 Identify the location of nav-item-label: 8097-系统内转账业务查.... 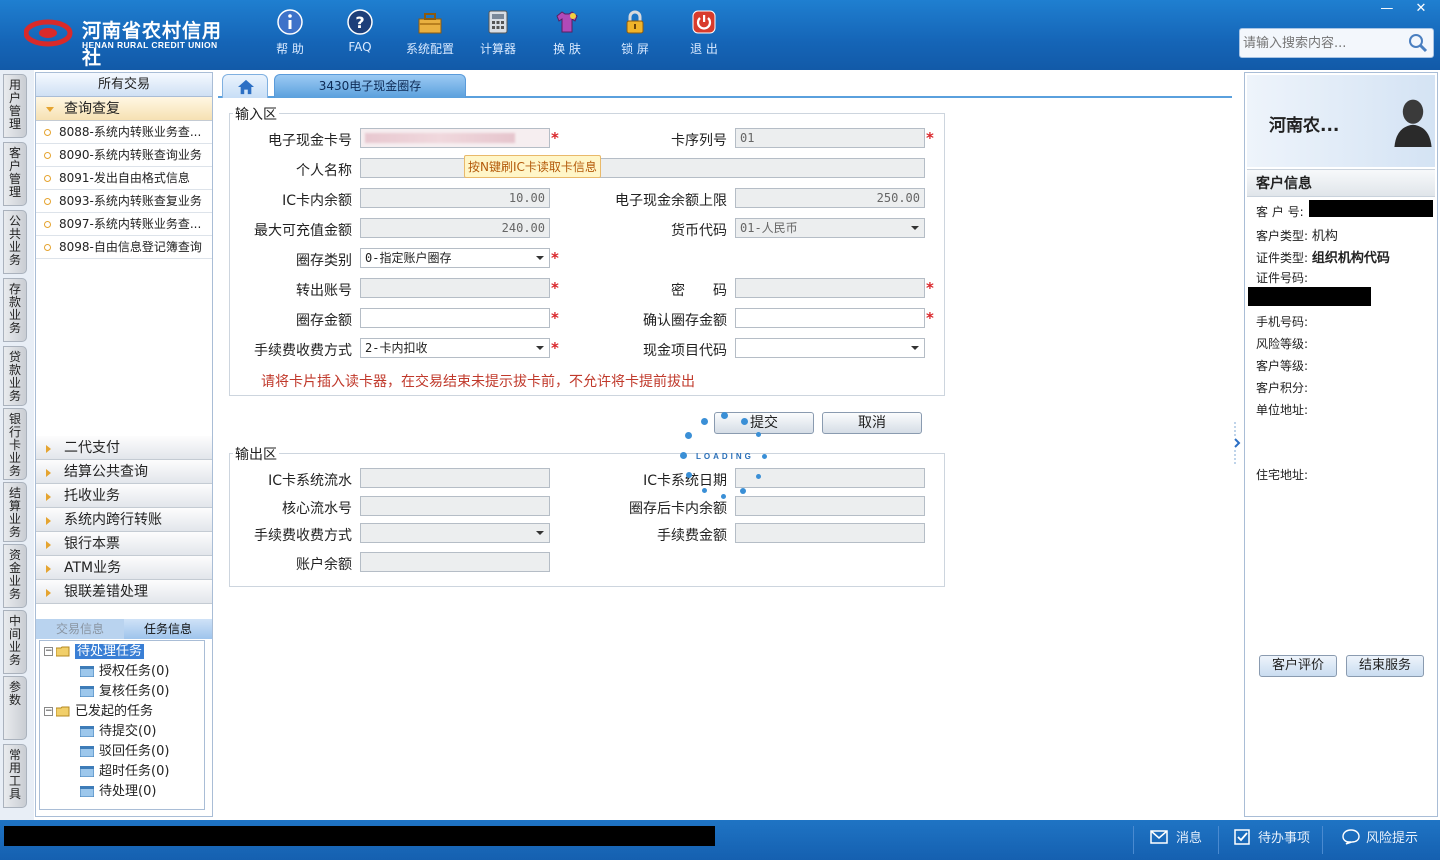
(130, 224).